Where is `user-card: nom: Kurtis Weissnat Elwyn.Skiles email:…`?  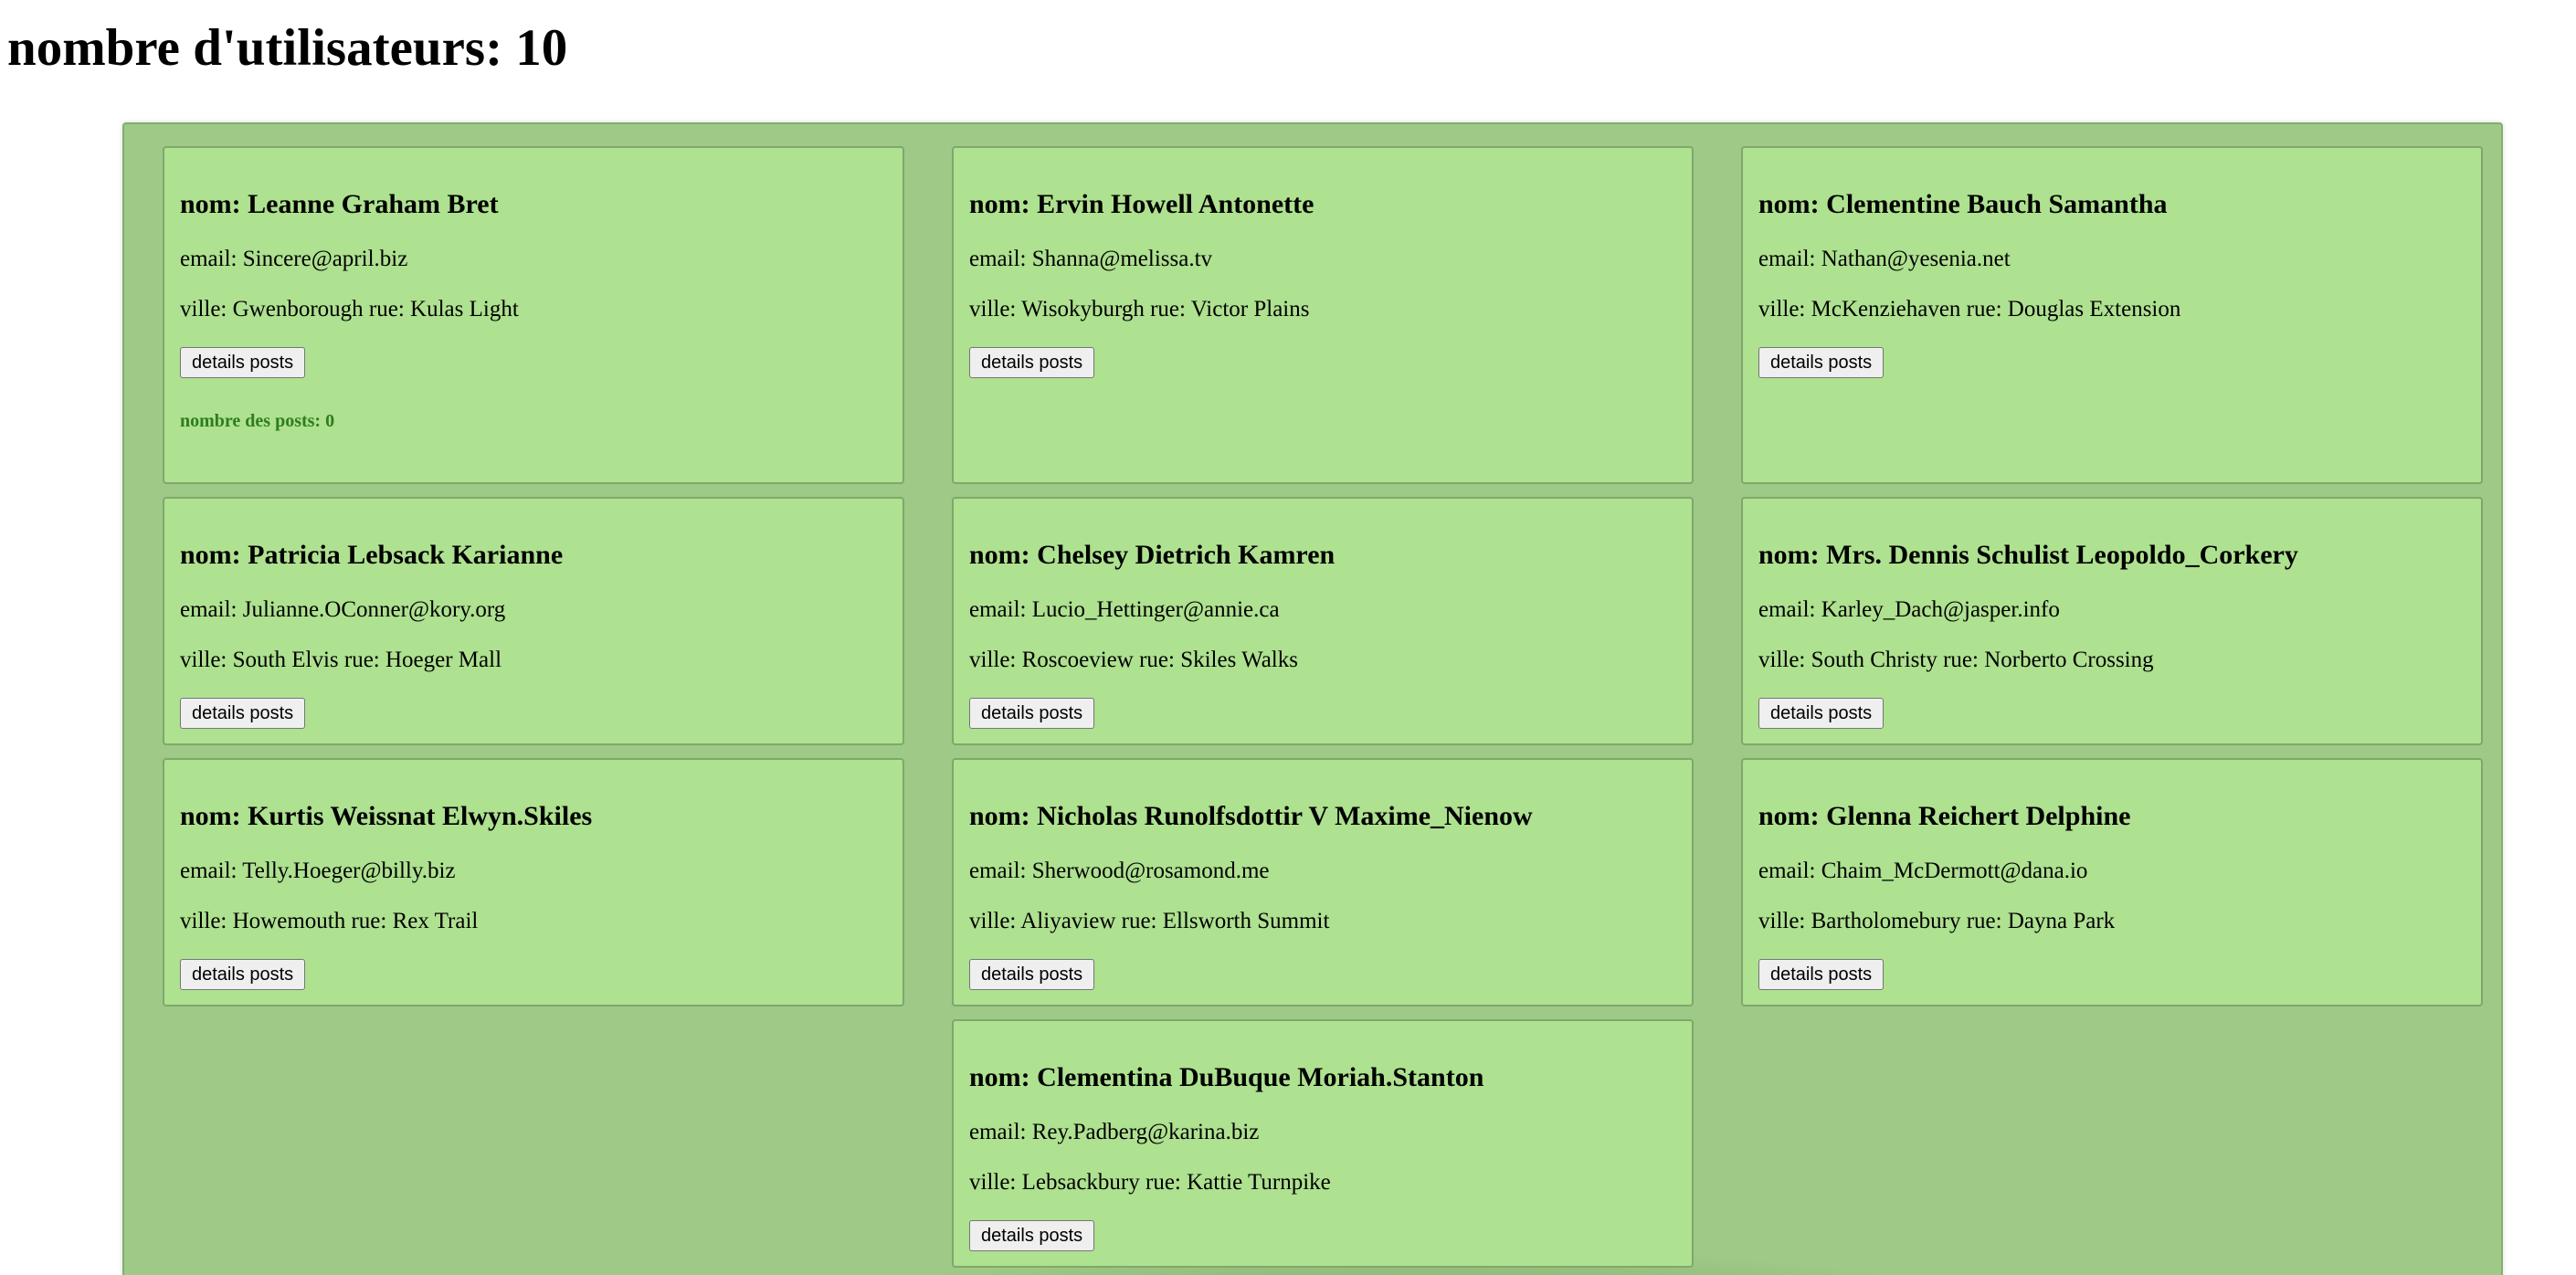 user-card: nom: Kurtis Weissnat Elwyn.Skiles email:… is located at coordinates (533, 882).